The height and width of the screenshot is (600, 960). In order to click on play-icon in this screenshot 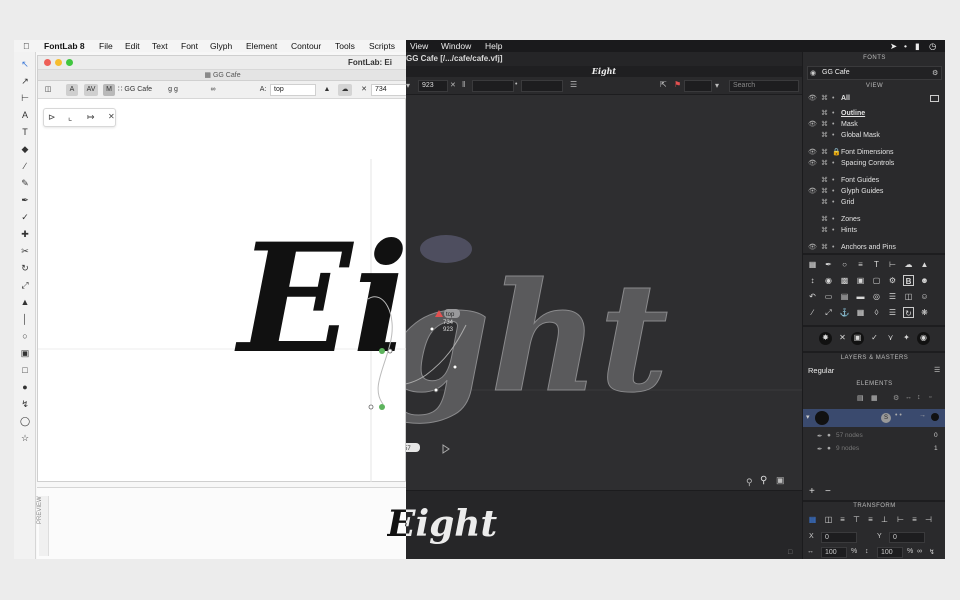, I will do `click(446, 449)`.